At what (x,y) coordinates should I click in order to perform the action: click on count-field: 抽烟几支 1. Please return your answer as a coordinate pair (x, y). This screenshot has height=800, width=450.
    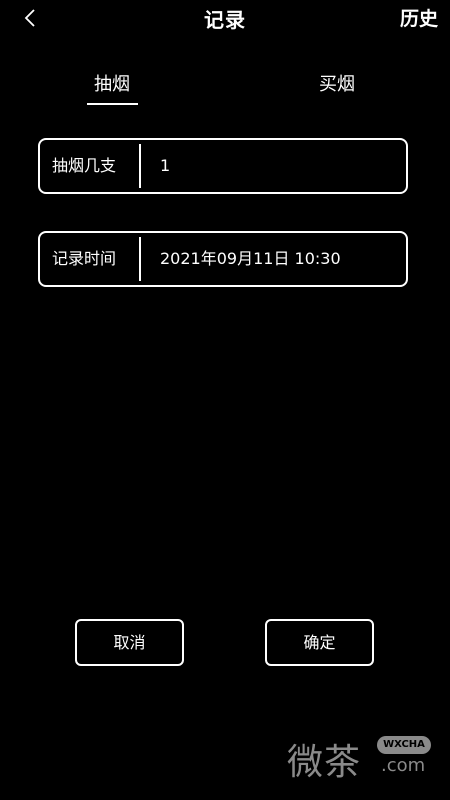
    Looking at the image, I should click on (223, 166).